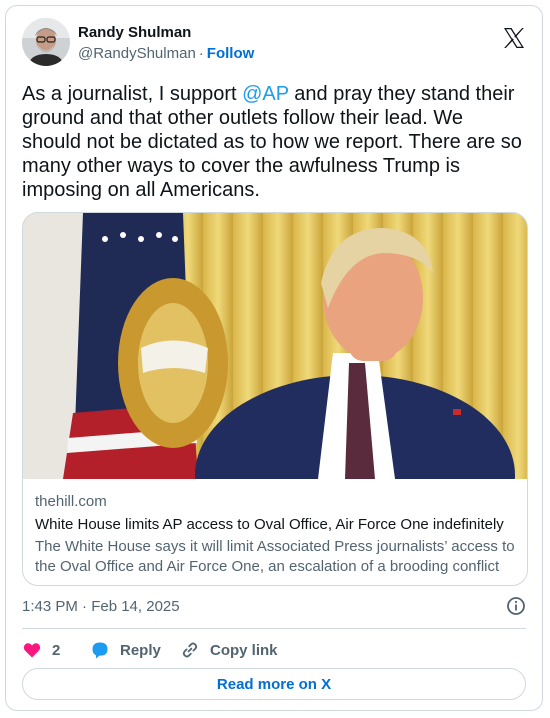 This screenshot has width=550, height=718. I want to click on tweet-text-before: As a journalist, I support, so click(132, 94).